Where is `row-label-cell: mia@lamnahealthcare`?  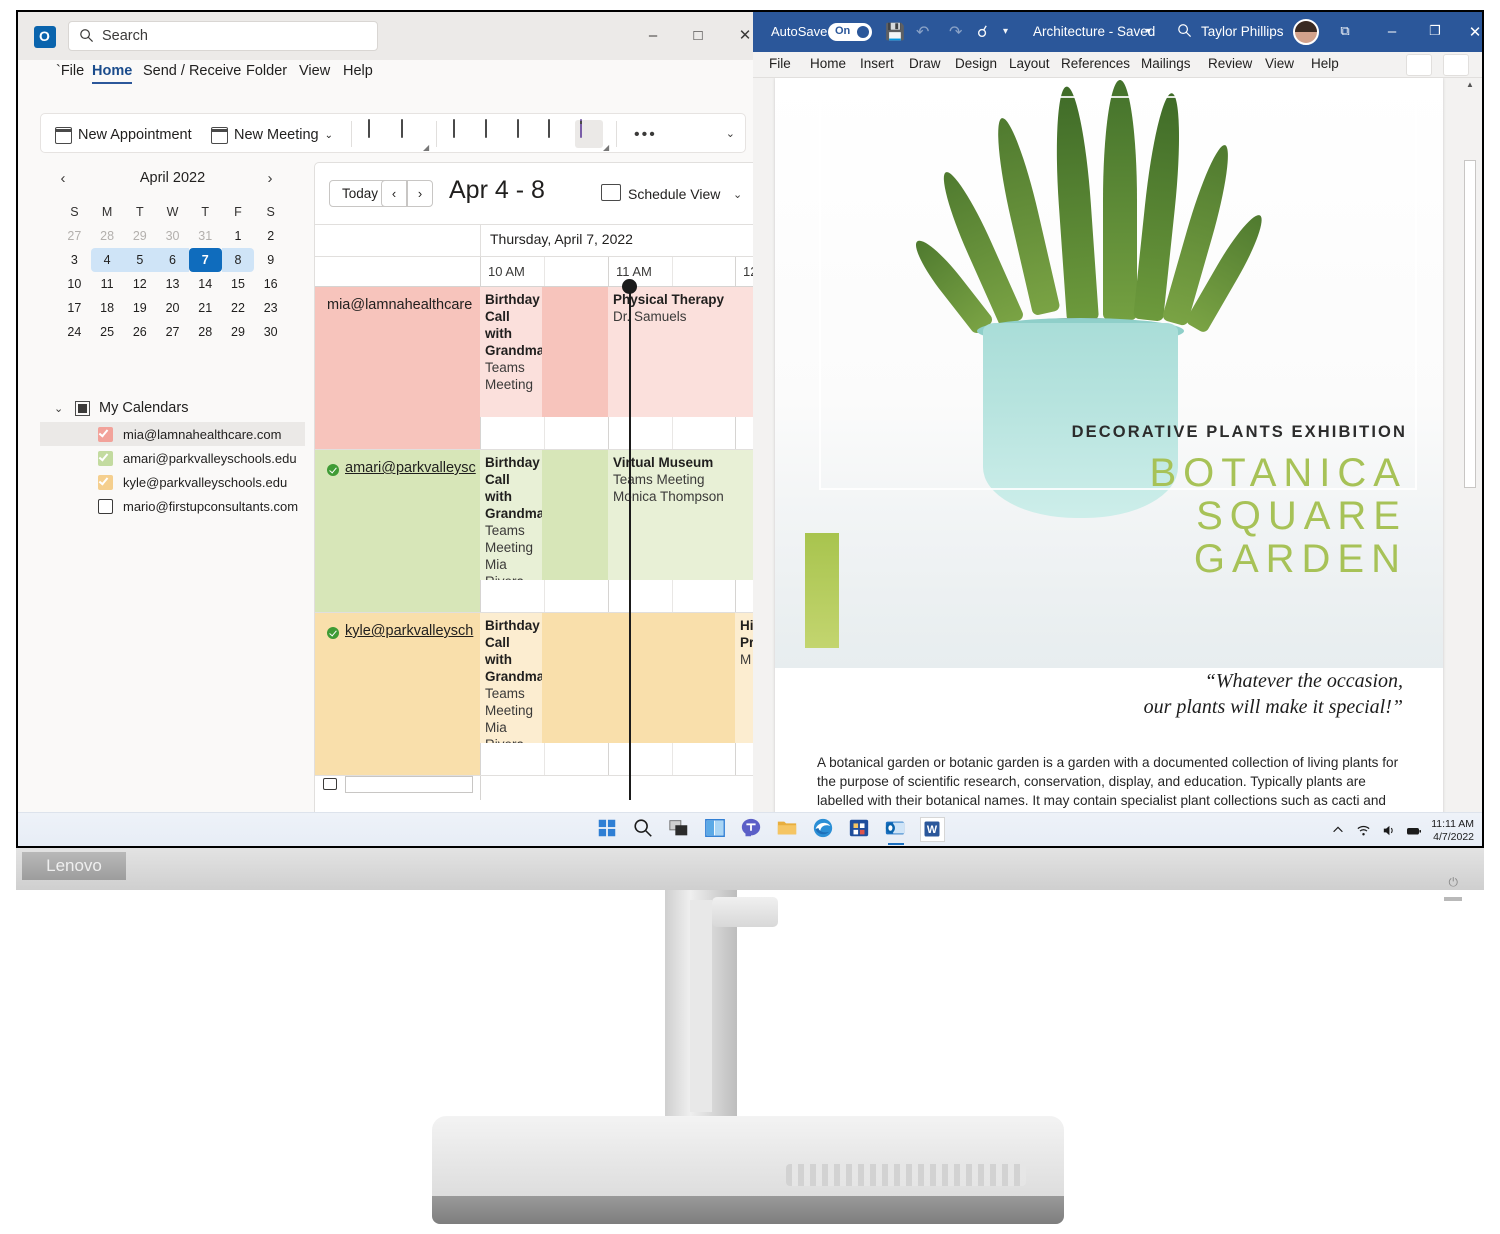 row-label-cell: mia@lamnahealthcare is located at coordinates (397, 368).